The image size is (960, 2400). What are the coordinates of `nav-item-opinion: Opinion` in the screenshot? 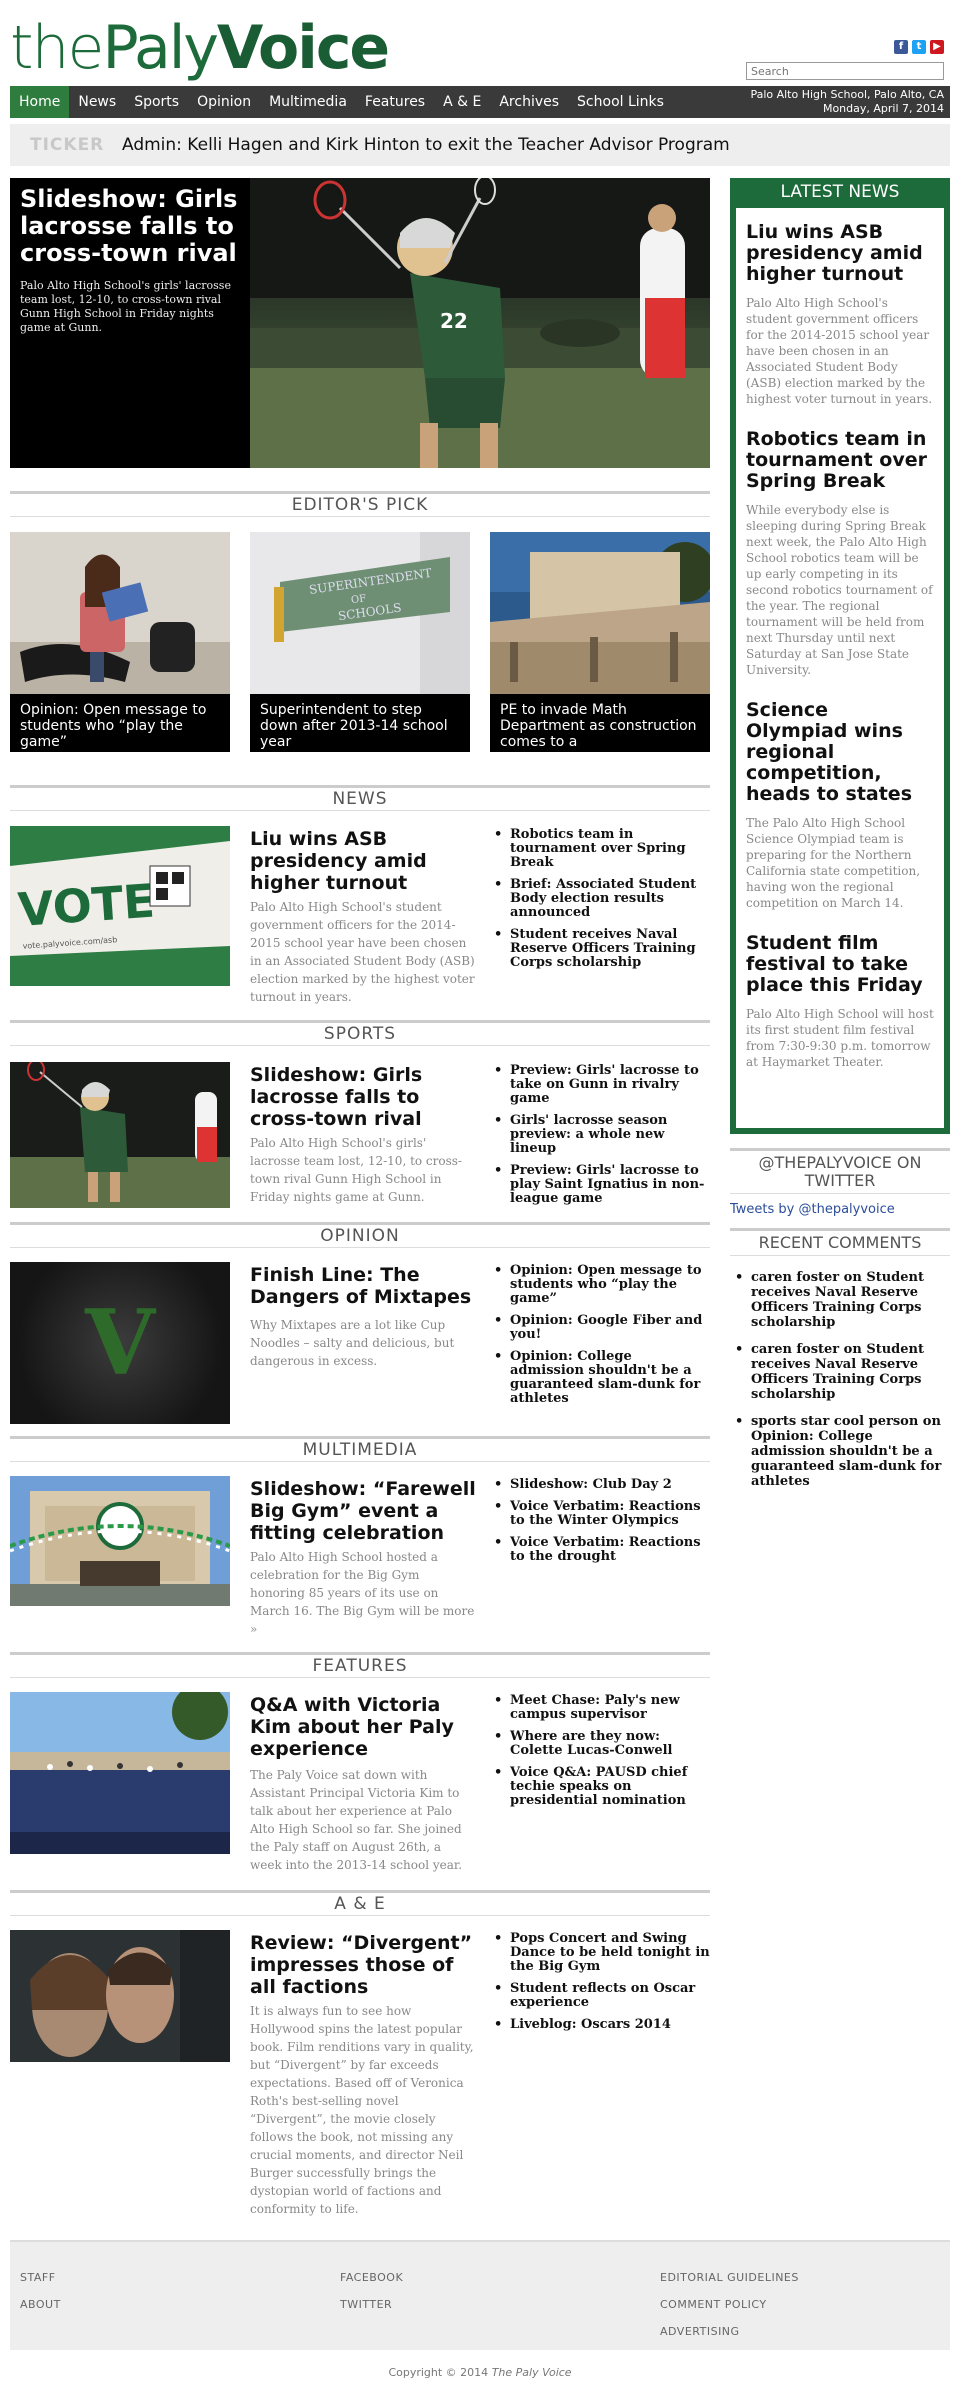 It's located at (224, 102).